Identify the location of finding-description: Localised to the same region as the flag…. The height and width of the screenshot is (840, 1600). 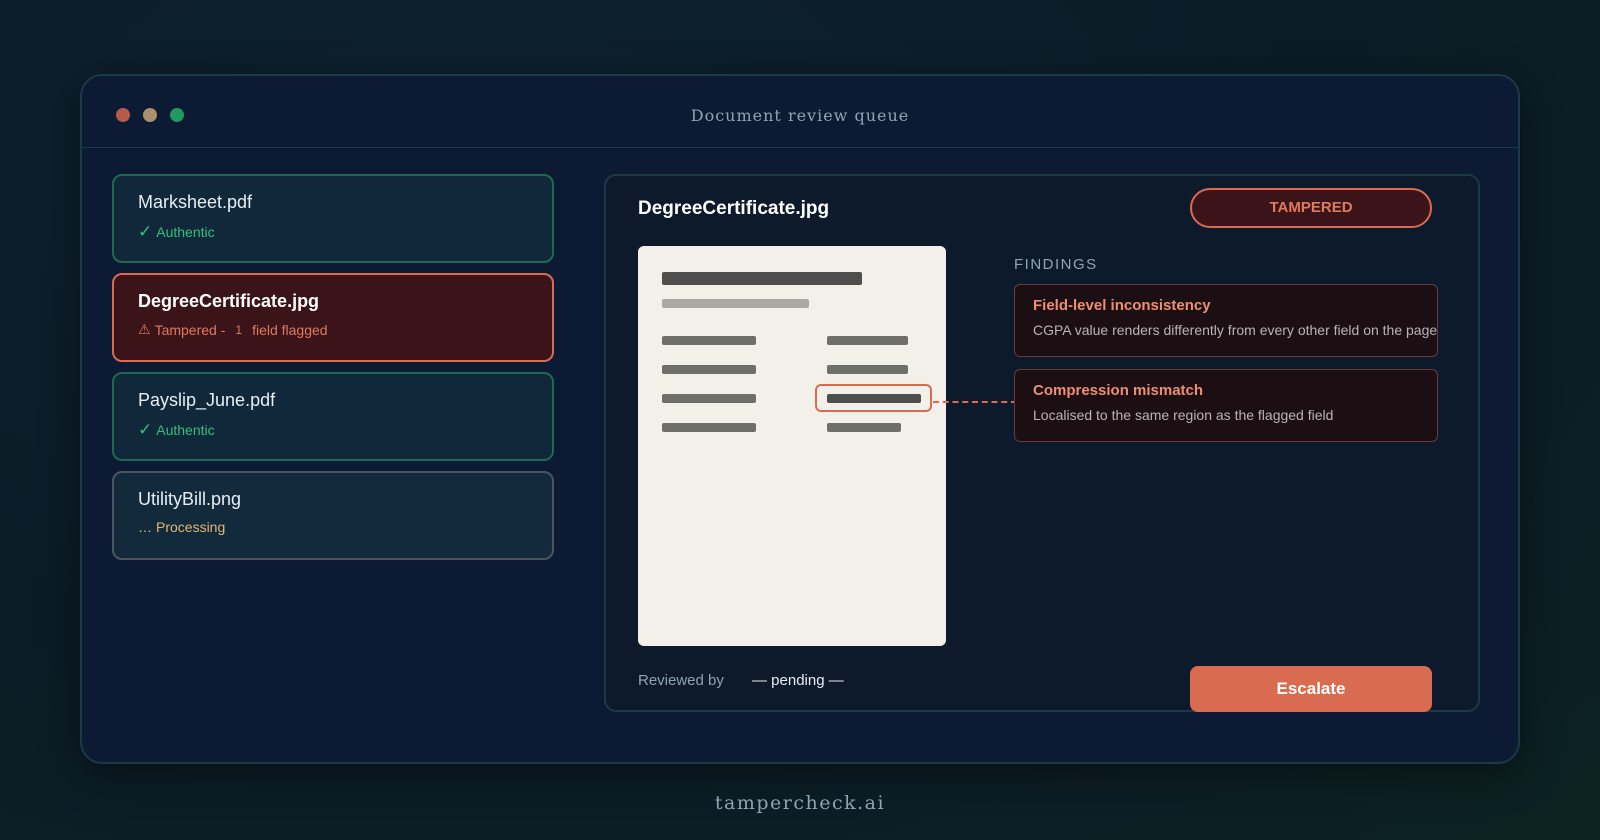
(1183, 415).